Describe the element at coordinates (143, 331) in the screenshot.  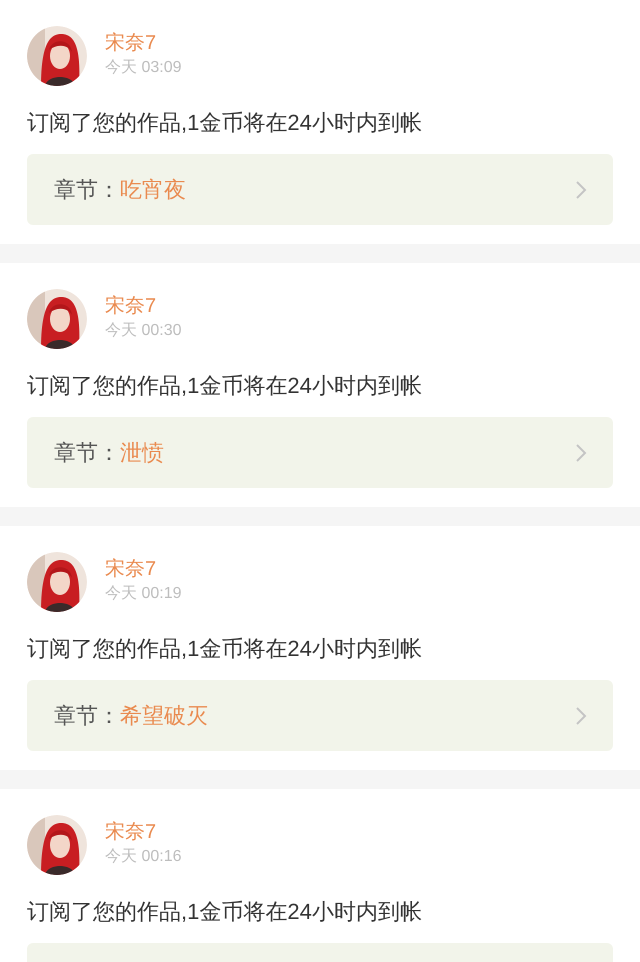
I see `timestamp: 今天 00:30` at that location.